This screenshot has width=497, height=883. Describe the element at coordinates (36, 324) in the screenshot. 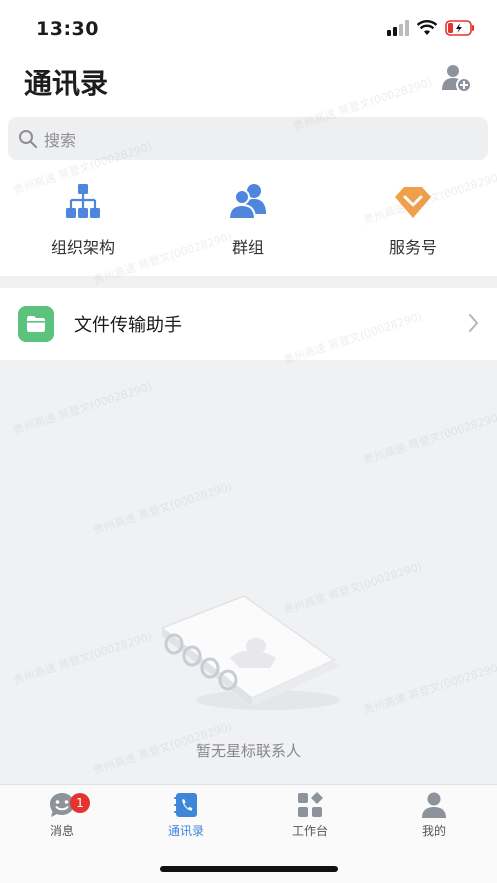

I see `folder-icon` at that location.